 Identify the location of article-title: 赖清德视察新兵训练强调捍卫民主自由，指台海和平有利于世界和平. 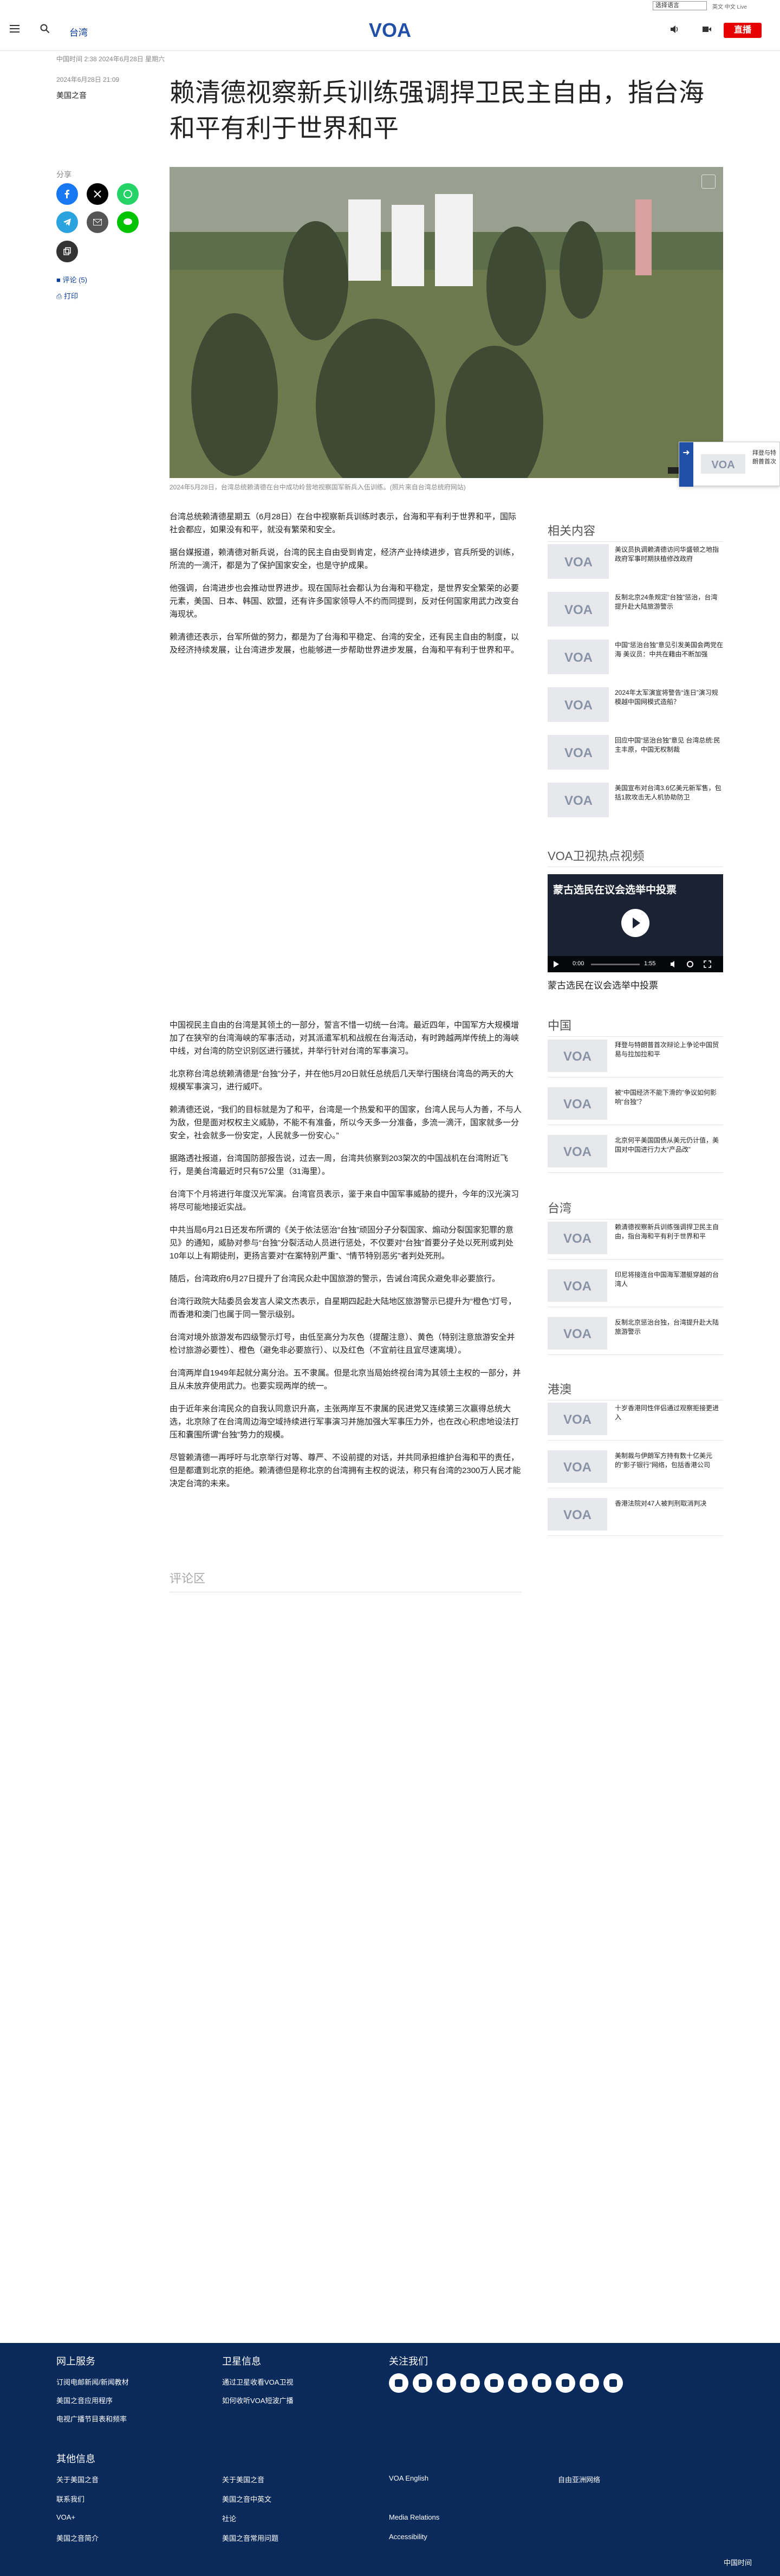
(437, 110).